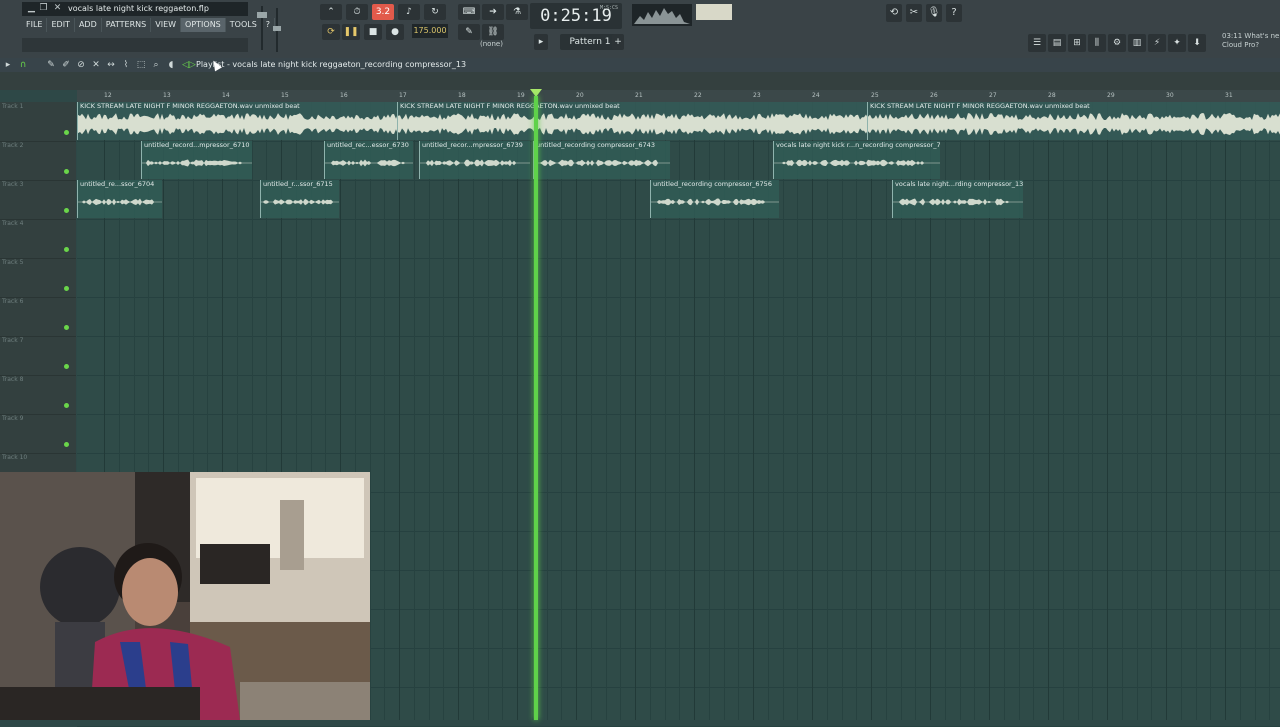  What do you see at coordinates (126, 65) in the screenshot?
I see `slice-icon: ⌇` at bounding box center [126, 65].